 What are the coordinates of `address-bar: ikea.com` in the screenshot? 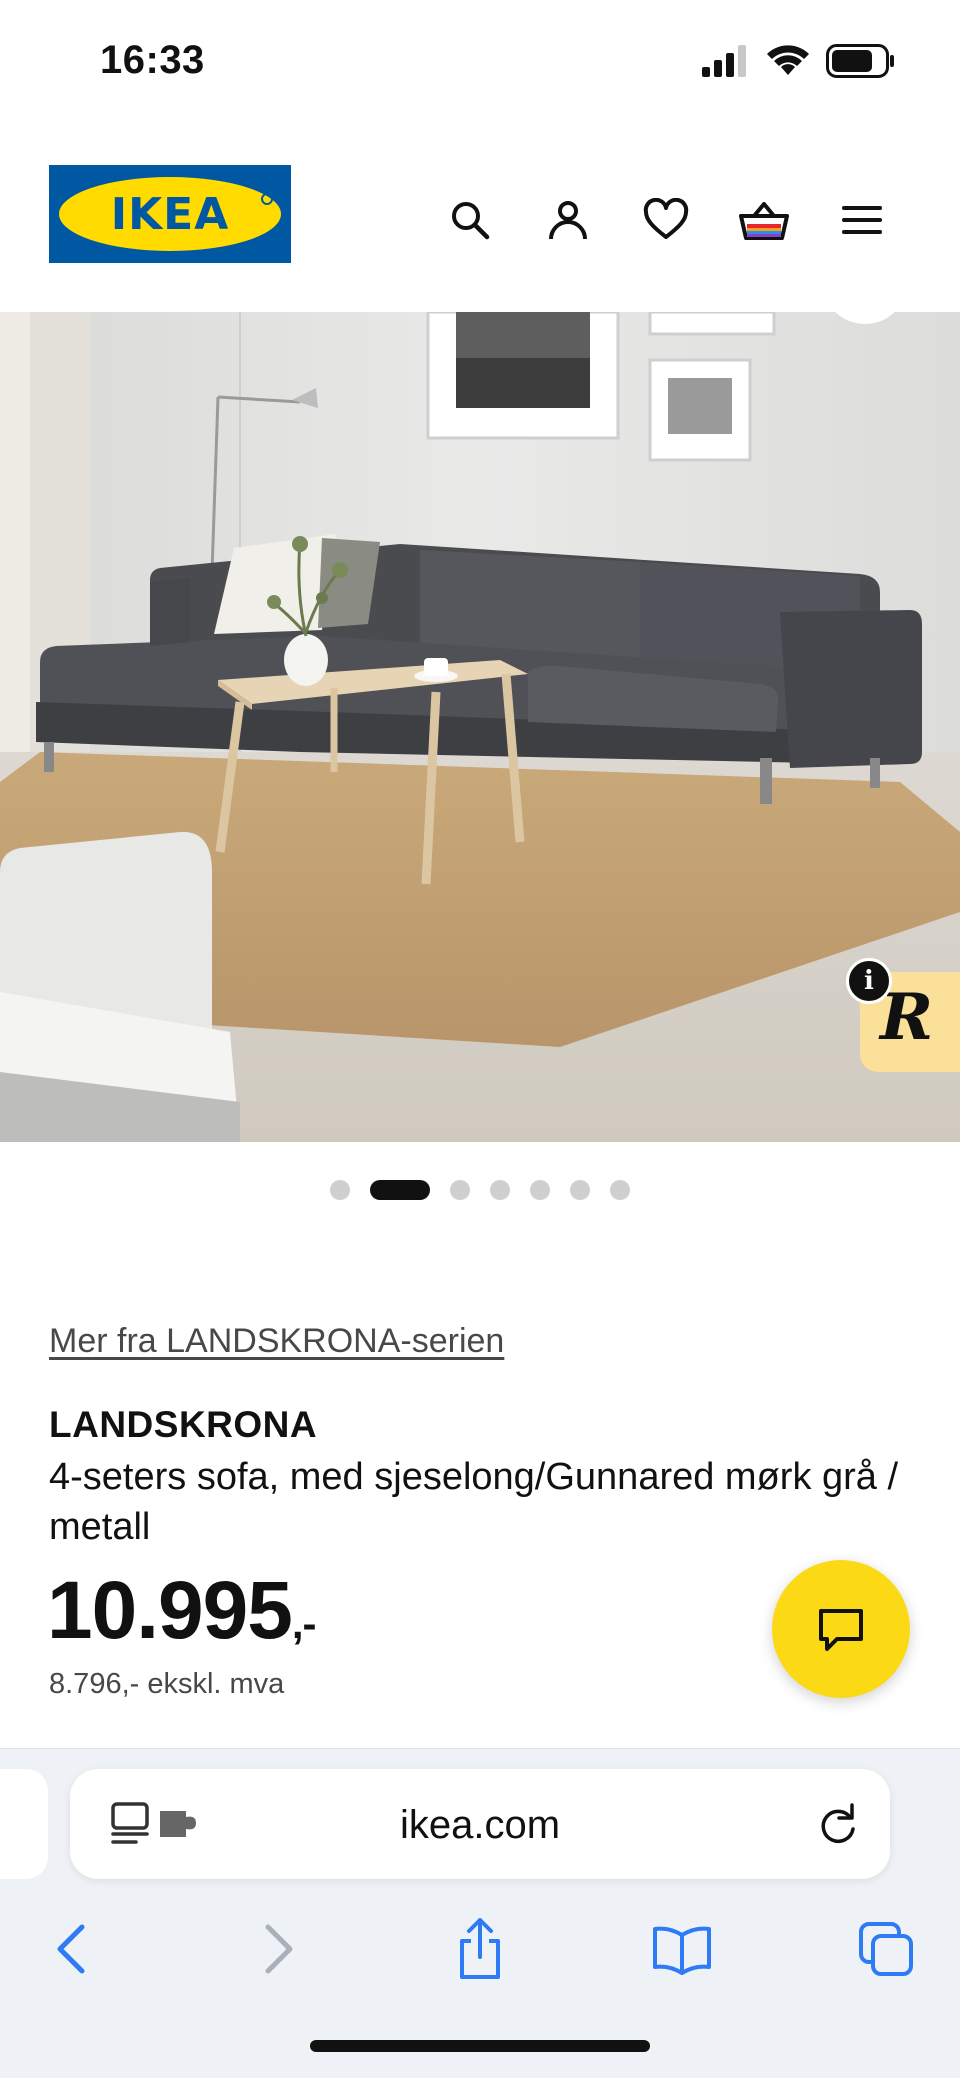 It's located at (480, 1824).